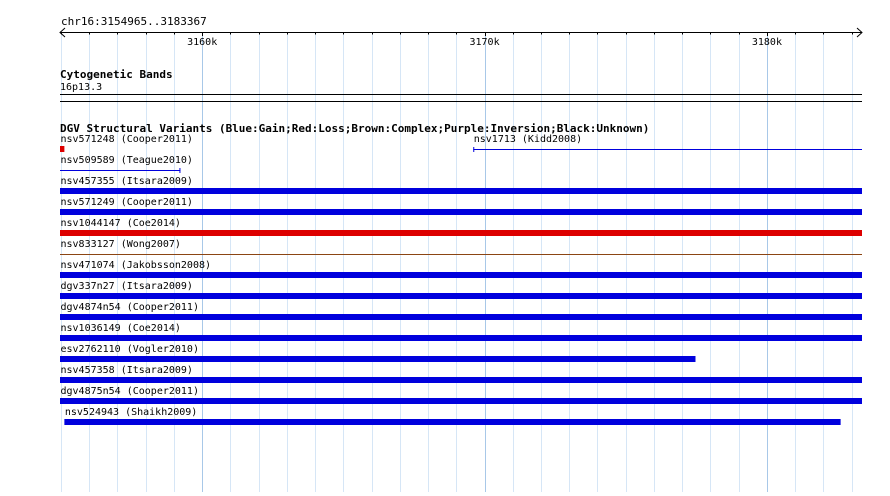 This screenshot has width=890, height=496. Describe the element at coordinates (461, 269) in the screenshot. I see `sv-feature: nsv471074 (Jakobsson2008)` at that location.